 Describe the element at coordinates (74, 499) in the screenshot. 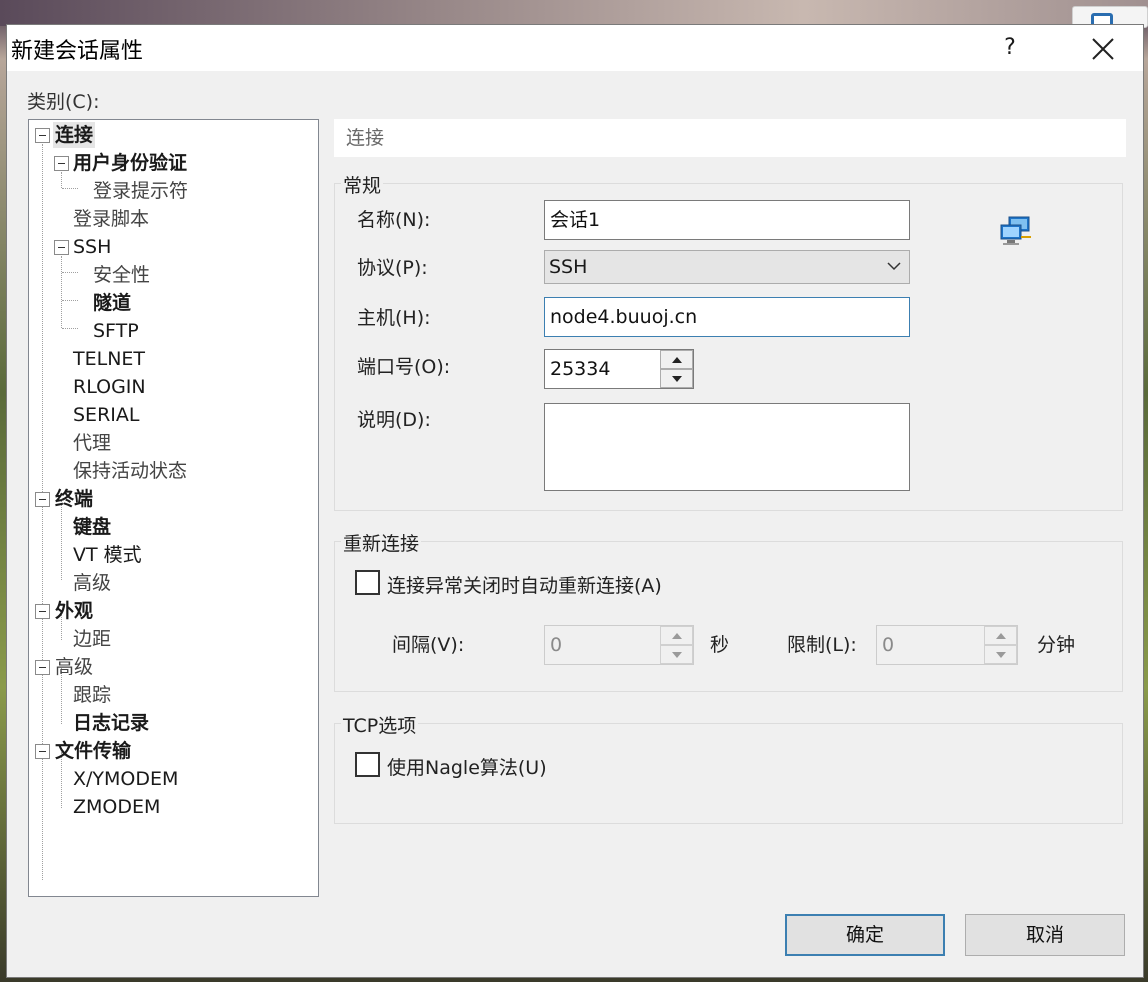

I see `tree-item-terminal: 终端` at that location.